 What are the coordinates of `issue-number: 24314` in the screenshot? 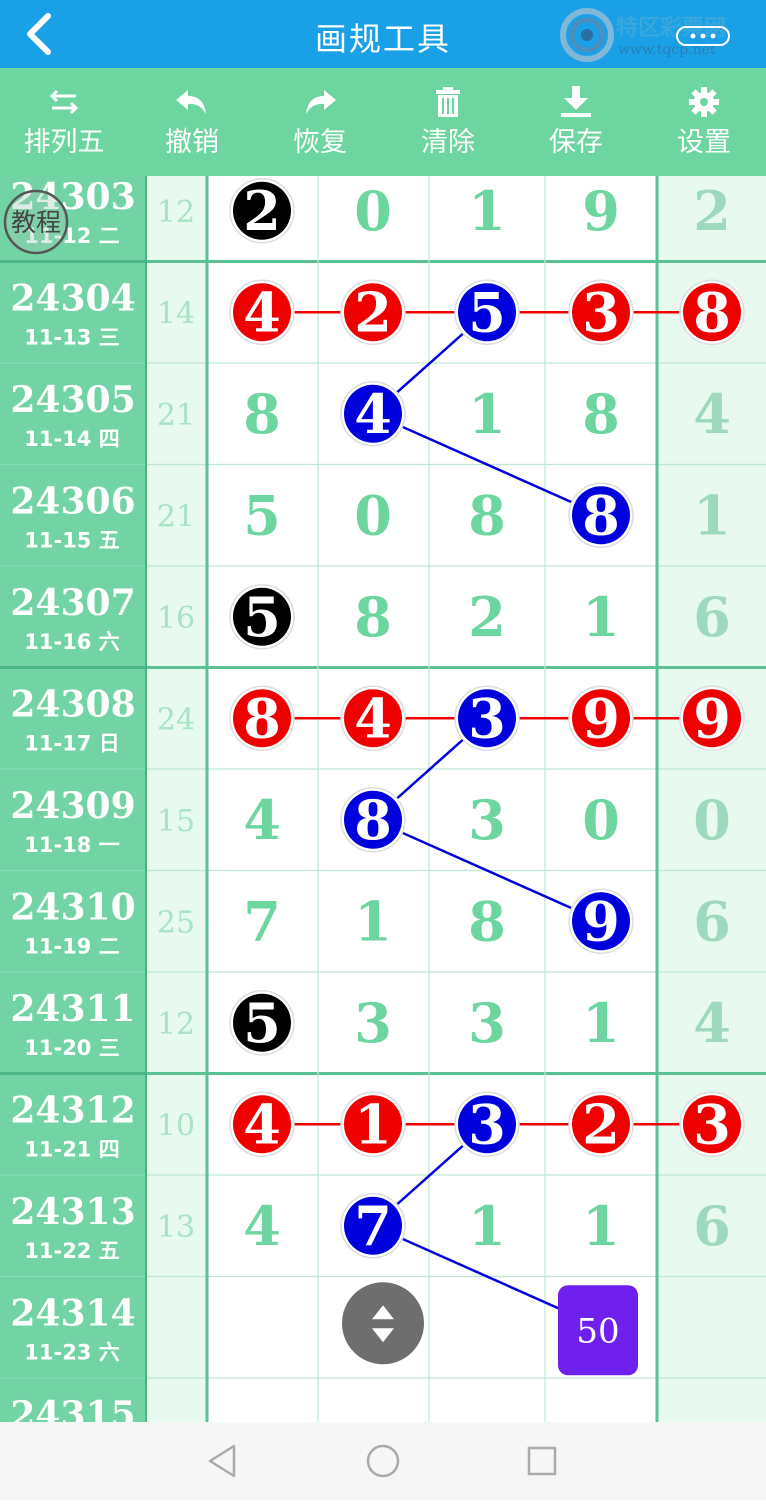 It's located at (72, 1313).